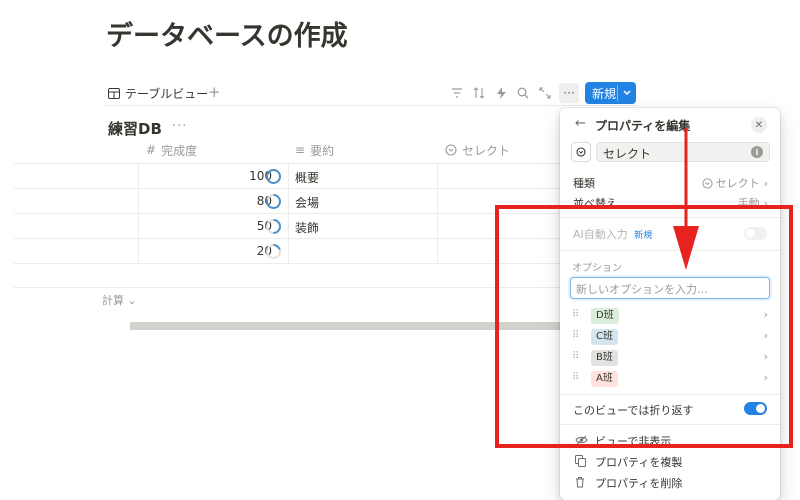 Image resolution: width=800 pixels, height=500 pixels. Describe the element at coordinates (569, 93) in the screenshot. I see `more-options-icon: ···` at that location.